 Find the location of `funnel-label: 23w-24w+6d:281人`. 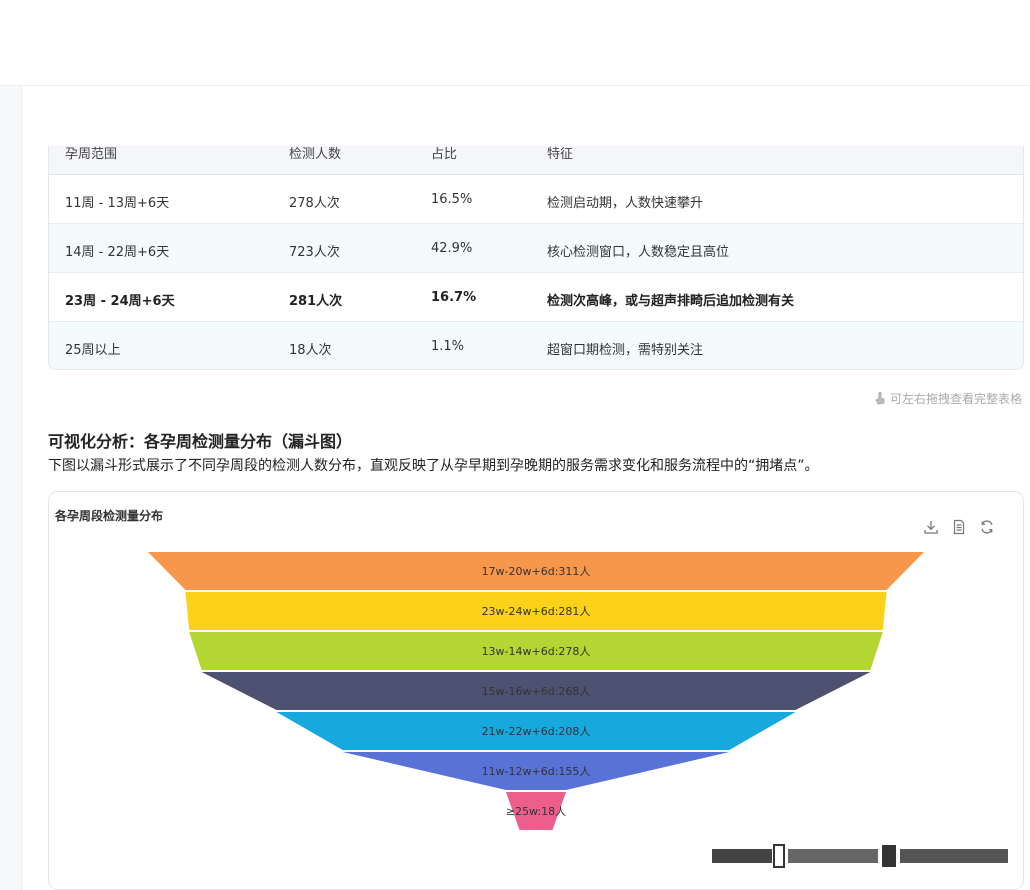

funnel-label: 23w-24w+6d:281人 is located at coordinates (536, 611).